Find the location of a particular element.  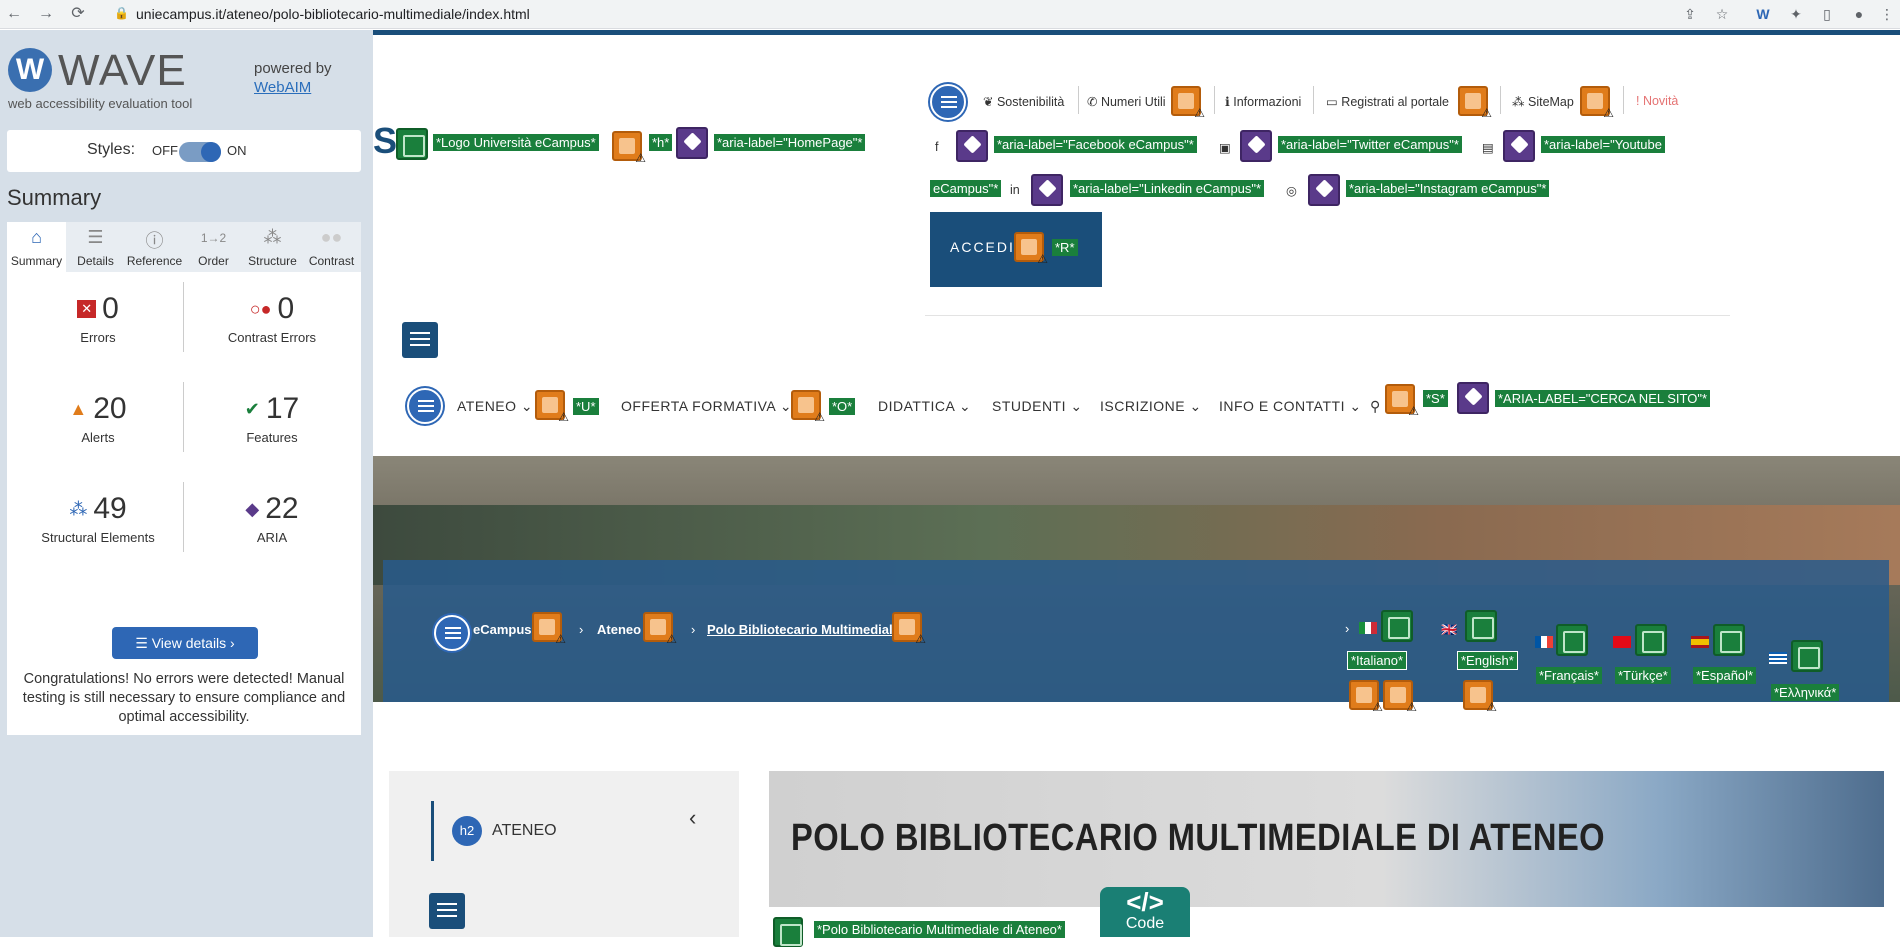

util-sostenibilita: ❦ Sostenibilità is located at coordinates (1023, 101).